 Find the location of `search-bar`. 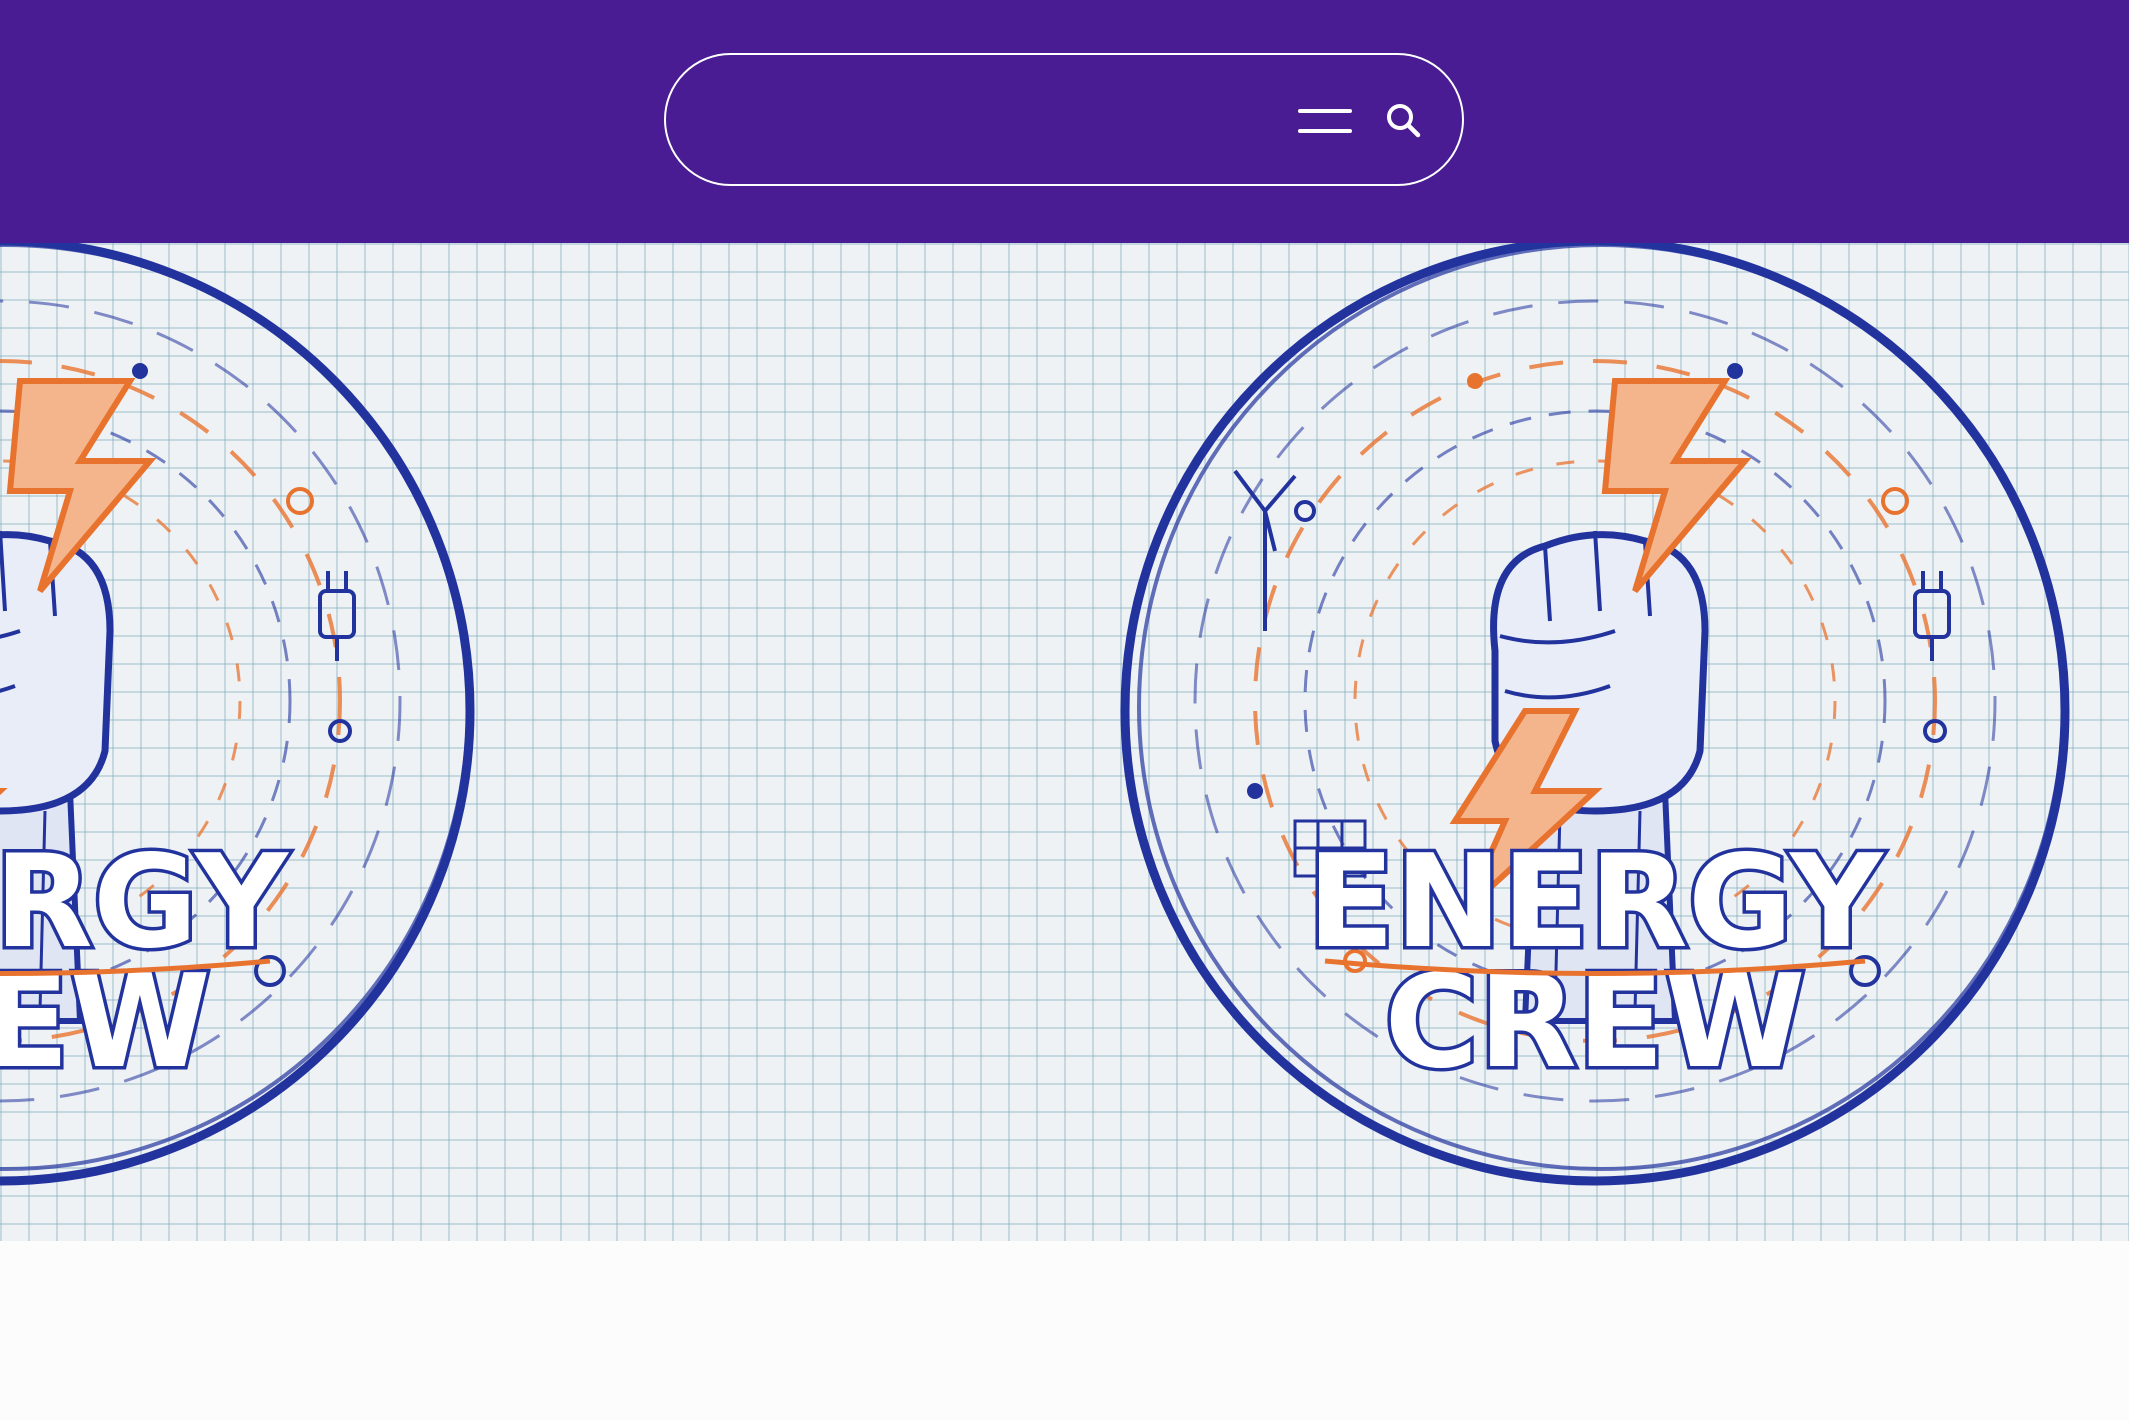

search-bar is located at coordinates (1064, 119).